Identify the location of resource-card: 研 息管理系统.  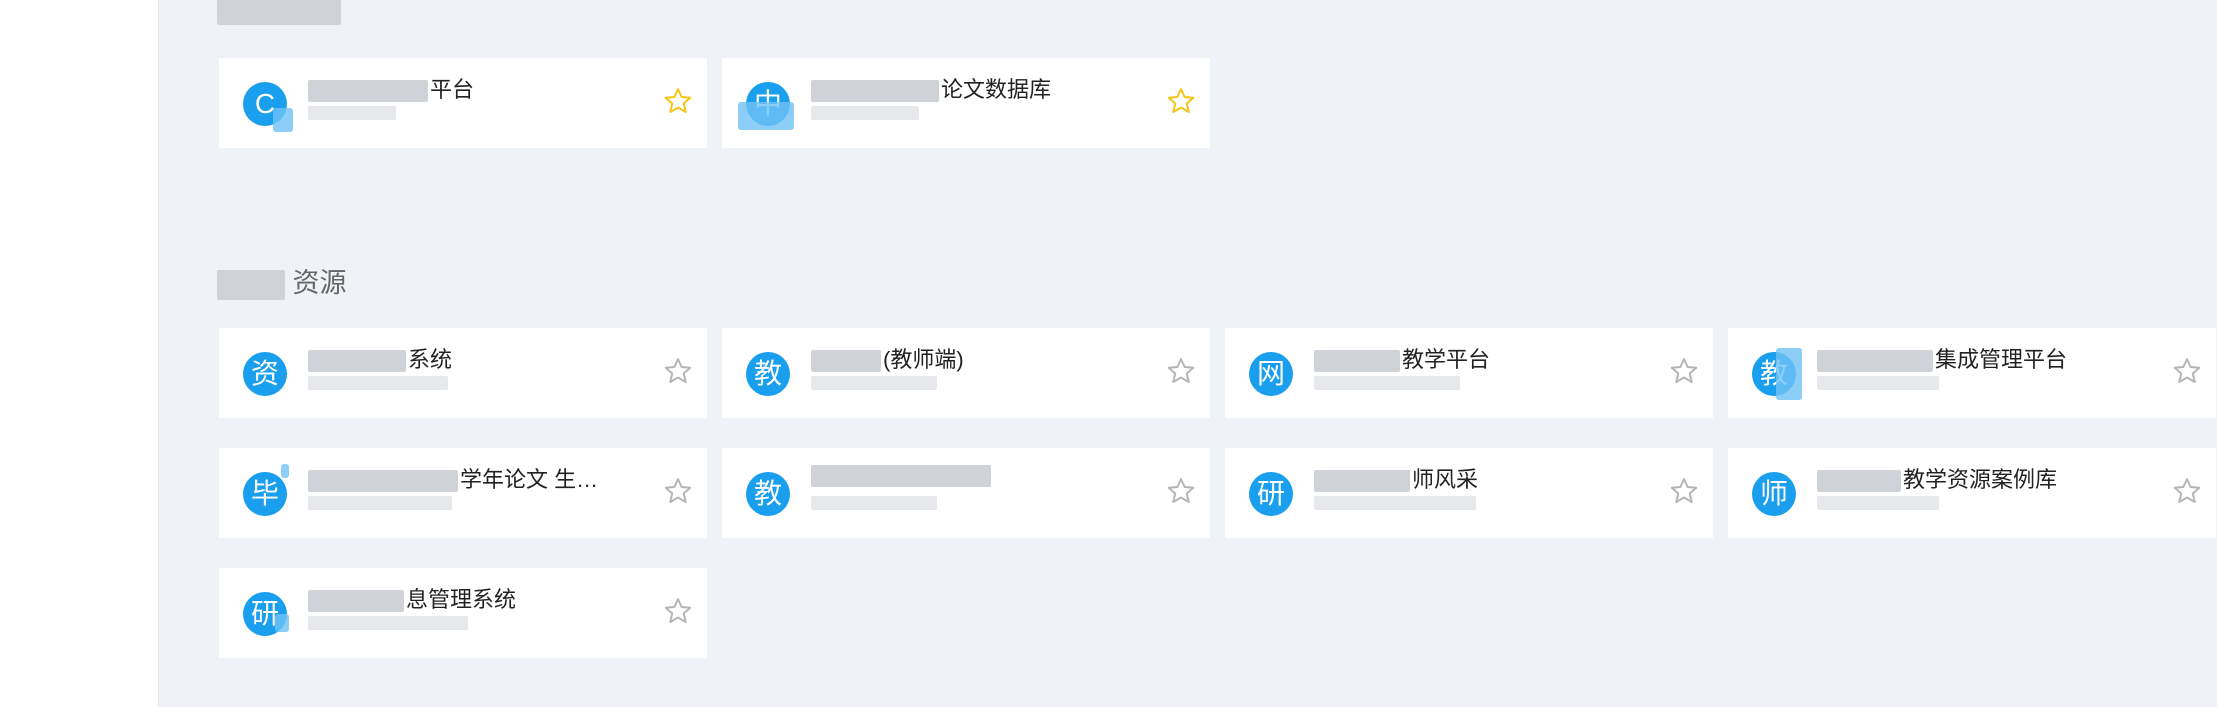
(463, 613).